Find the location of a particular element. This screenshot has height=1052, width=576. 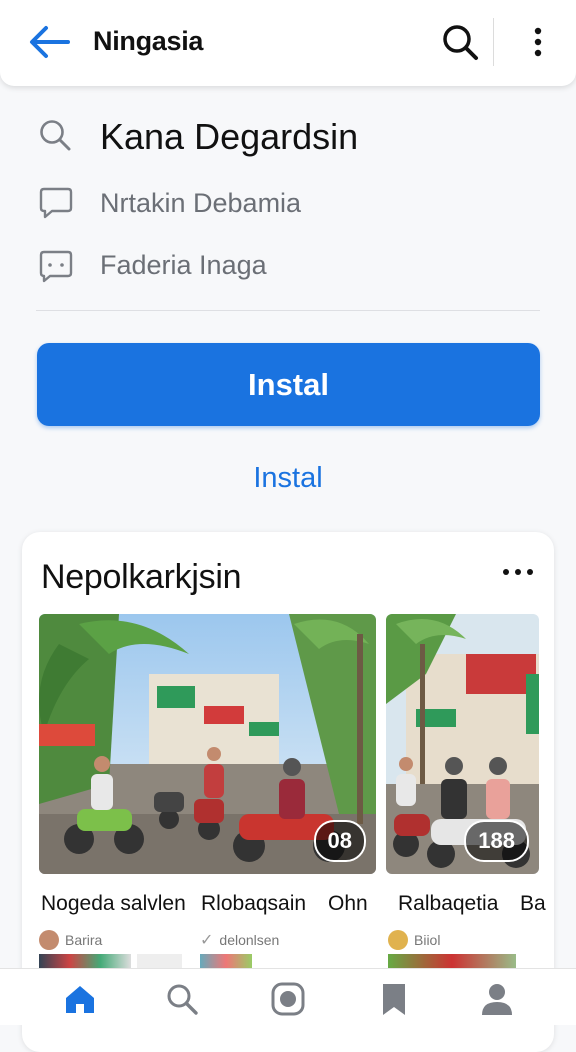

more-horizontal-icon is located at coordinates (518, 572).